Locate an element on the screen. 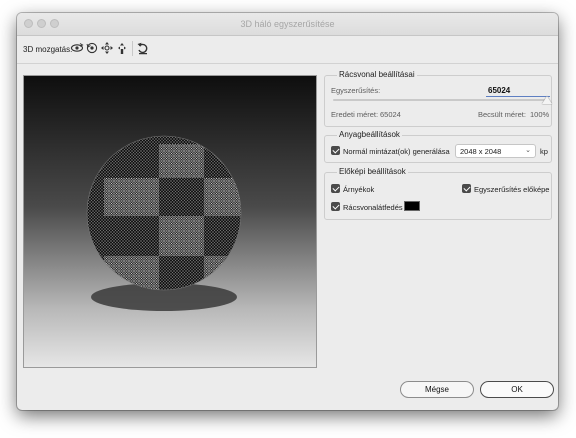 The image size is (576, 438). toolbar-separator is located at coordinates (132, 48).